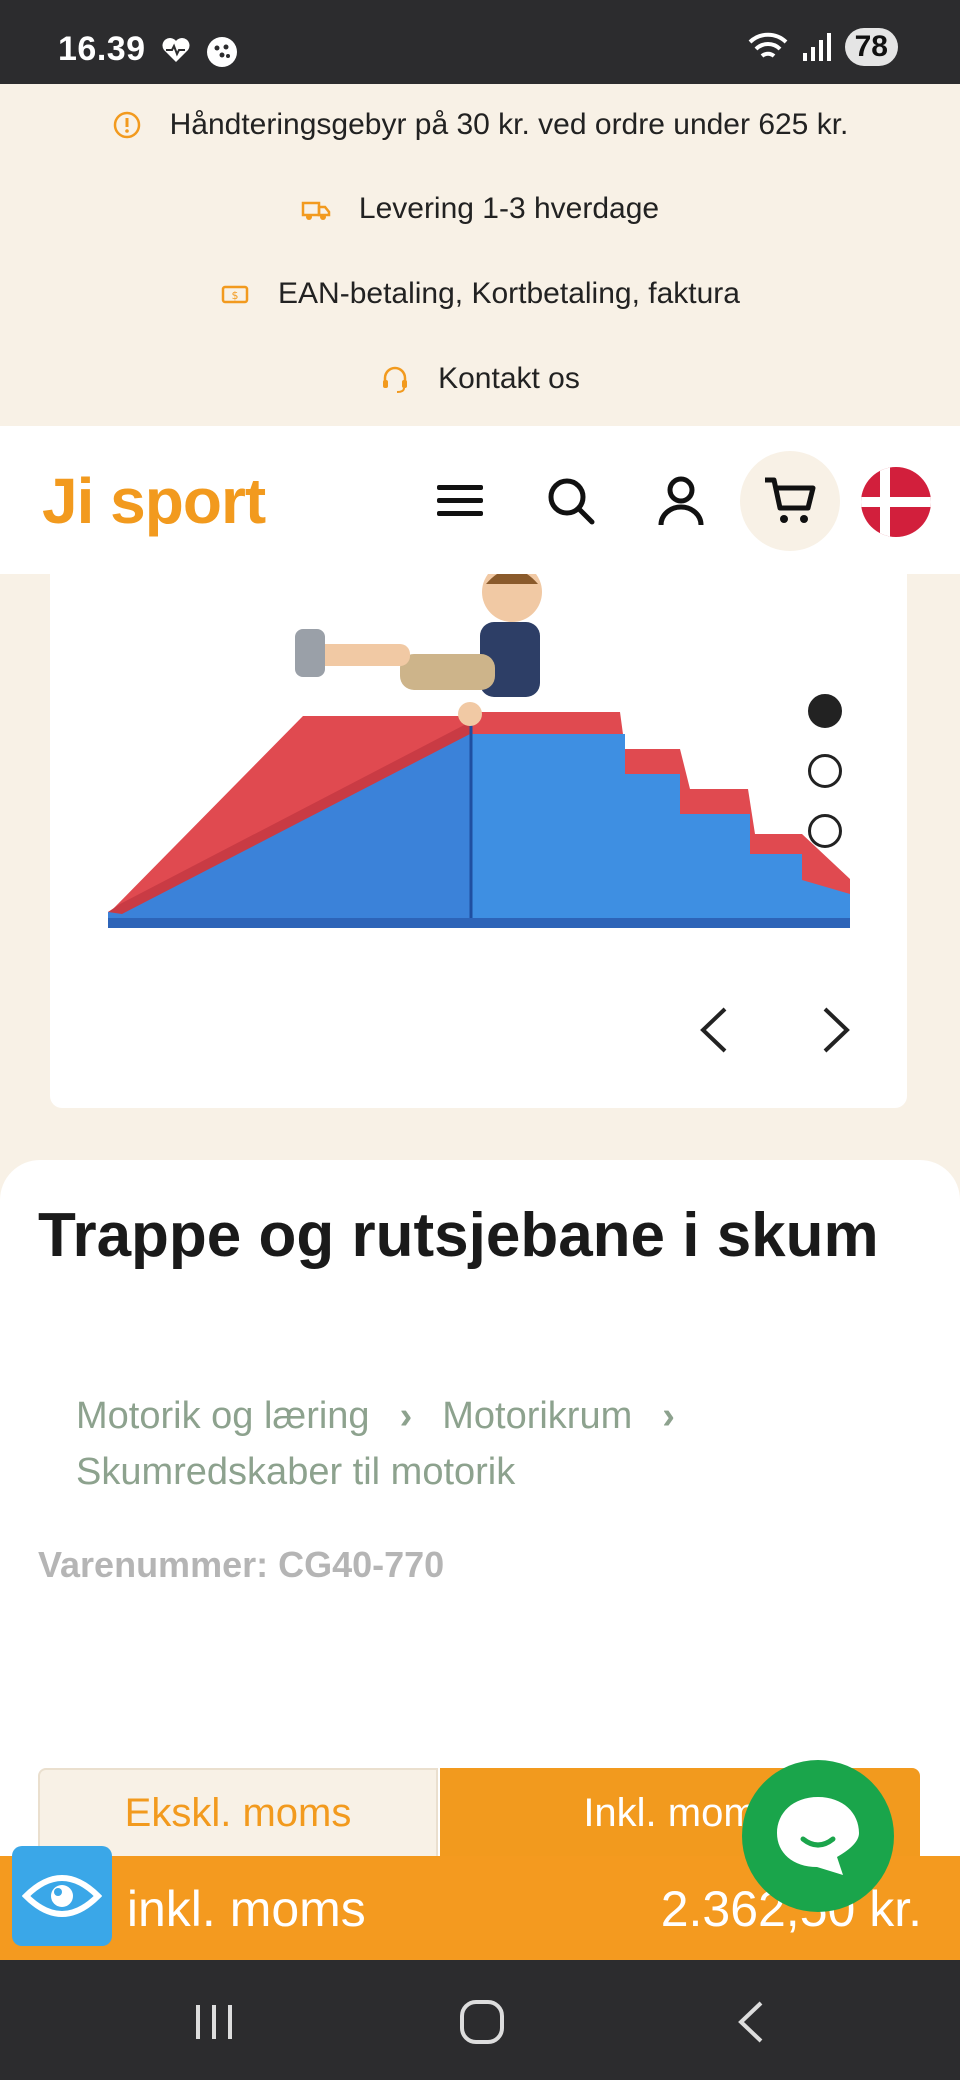  What do you see at coordinates (154, 501) in the screenshot?
I see `logo: Ji sport` at bounding box center [154, 501].